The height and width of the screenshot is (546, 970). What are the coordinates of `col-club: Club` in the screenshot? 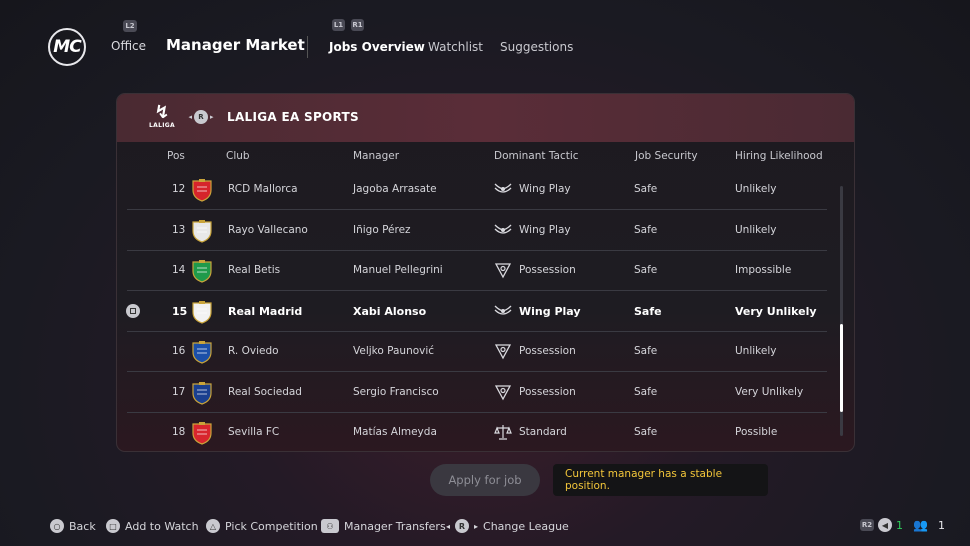 It's located at (238, 156).